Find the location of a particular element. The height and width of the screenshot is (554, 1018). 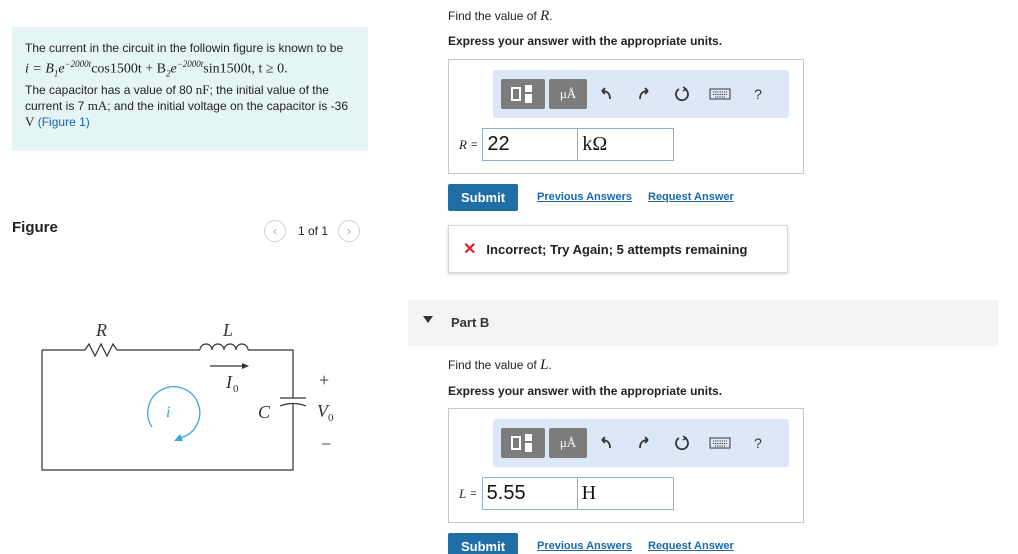

part-a-previous-answers-link: Previous Answers is located at coordinates (584, 197).